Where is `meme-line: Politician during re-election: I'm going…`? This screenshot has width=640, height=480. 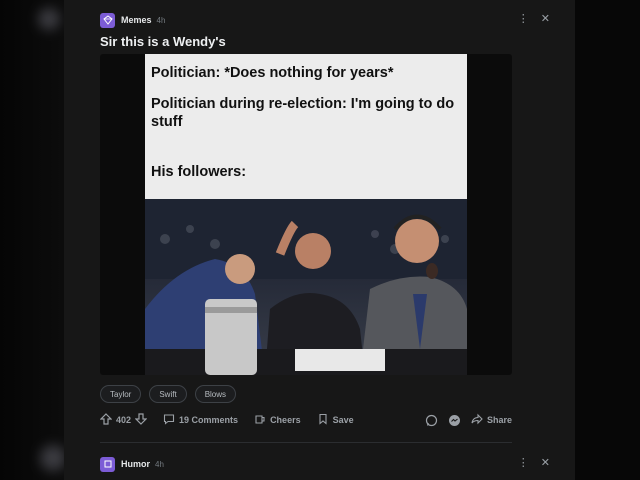
meme-line: Politician during re-election: I'm going… is located at coordinates (303, 113).